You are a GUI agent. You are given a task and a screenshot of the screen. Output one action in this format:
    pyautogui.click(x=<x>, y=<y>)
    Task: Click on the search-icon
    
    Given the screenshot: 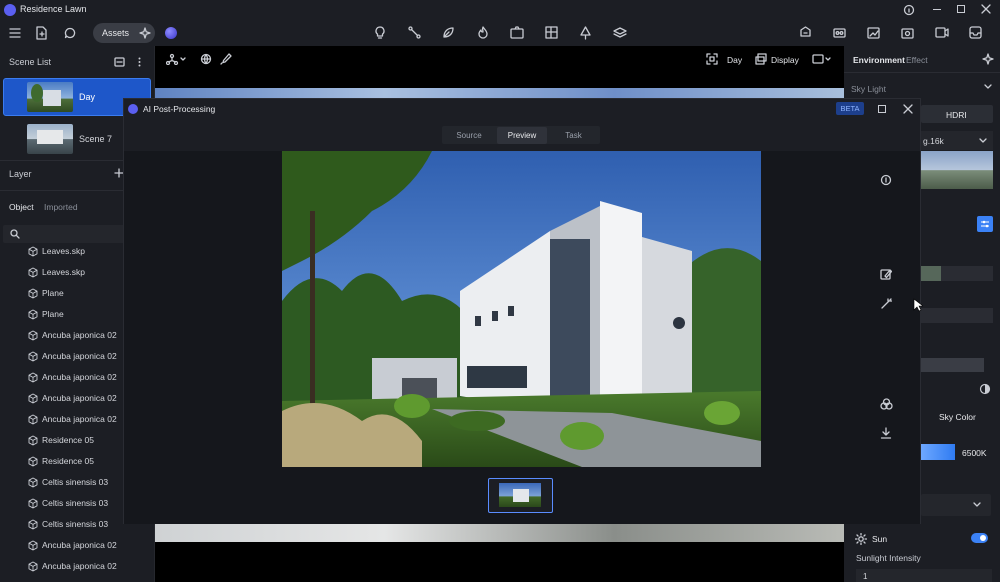 What is the action you would take?
    pyautogui.click(x=15, y=234)
    